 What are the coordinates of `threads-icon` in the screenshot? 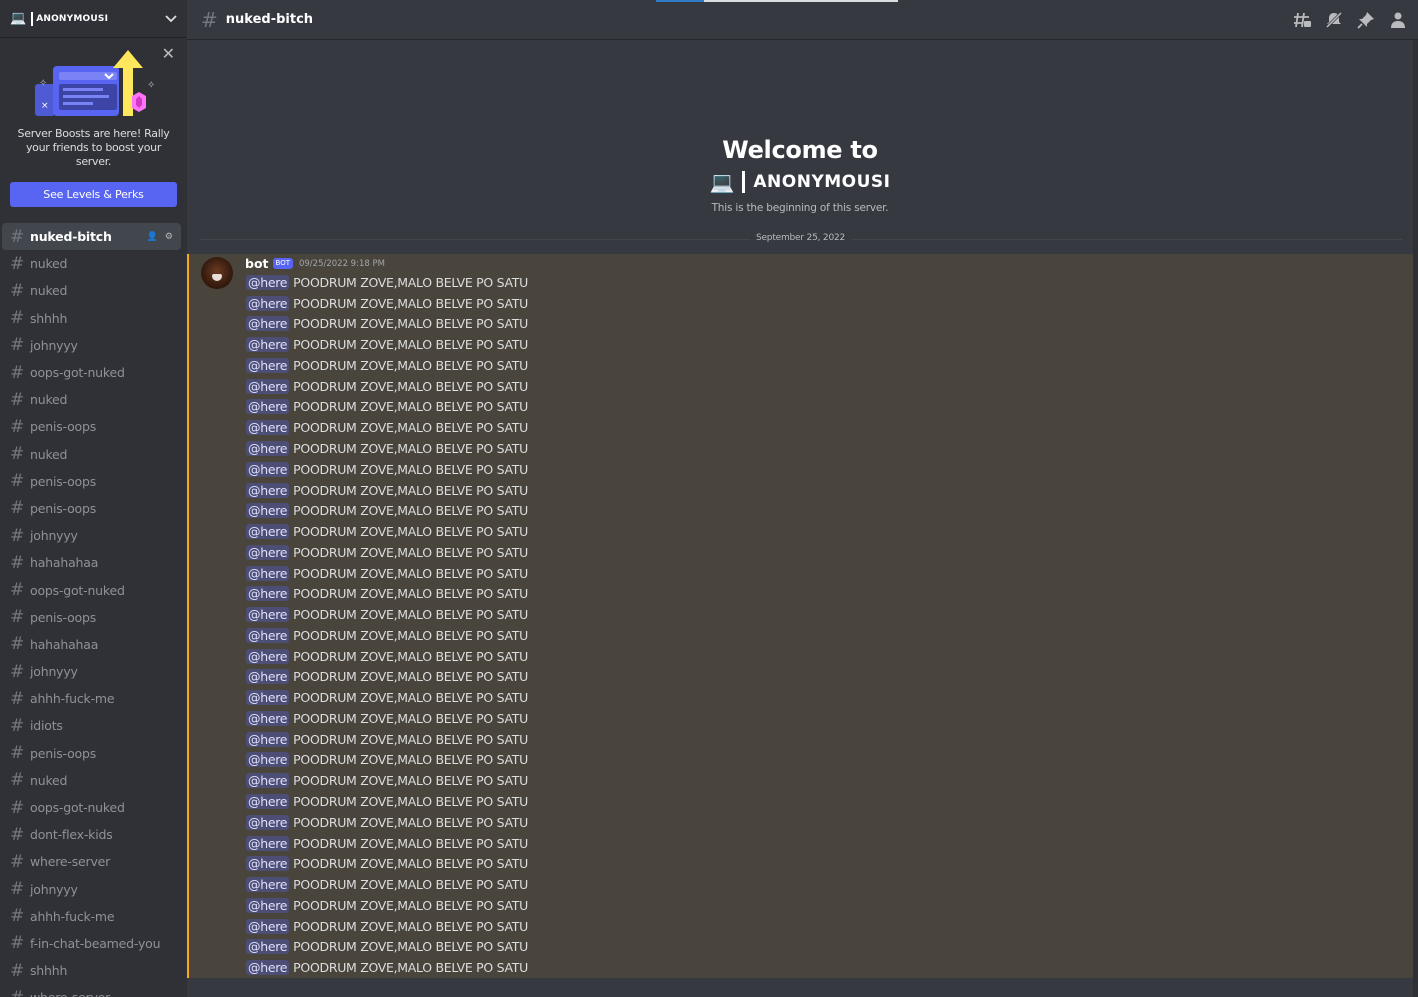 It's located at (1302, 20).